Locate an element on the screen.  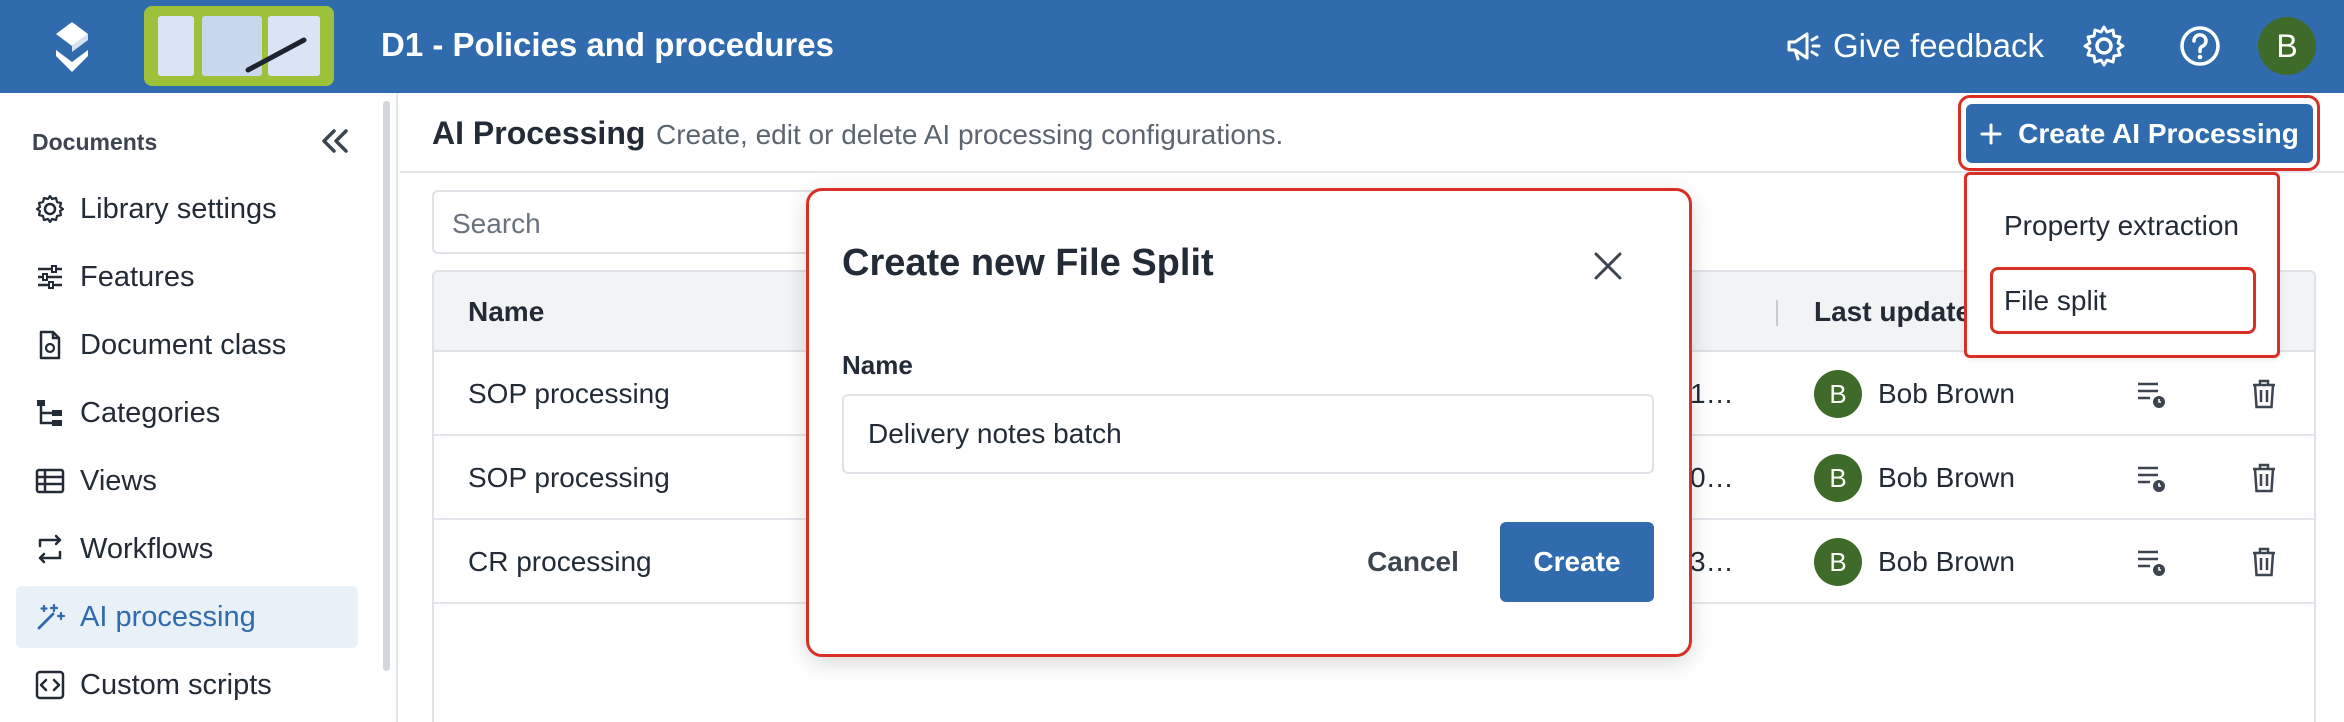
code-icon is located at coordinates (50, 685).